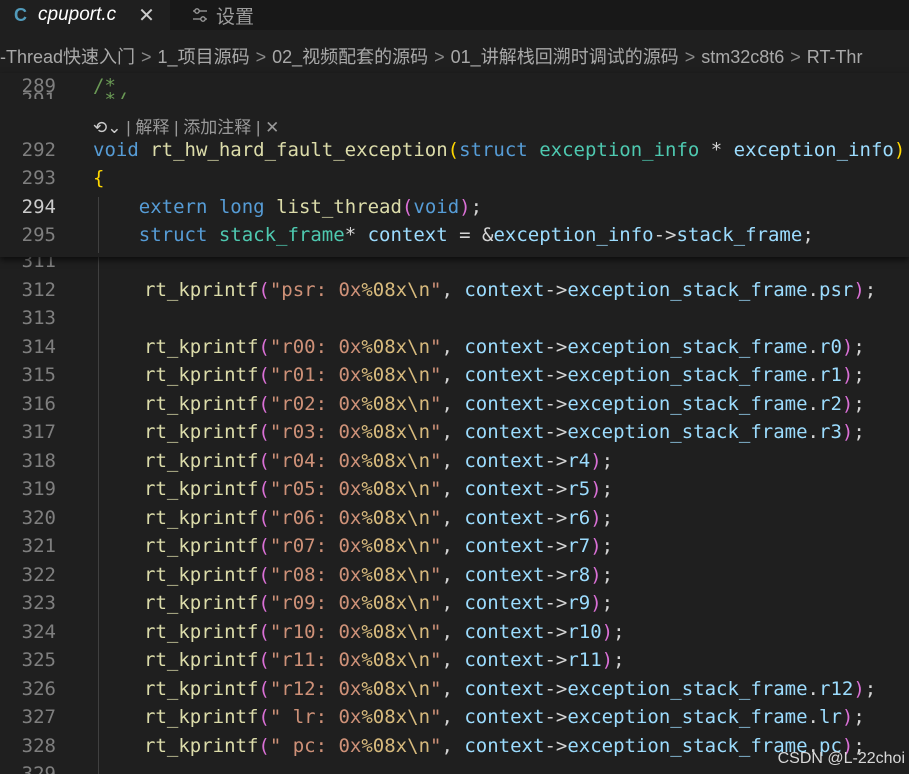 This screenshot has width=909, height=774. I want to click on code-line: 329, so click(454, 768).